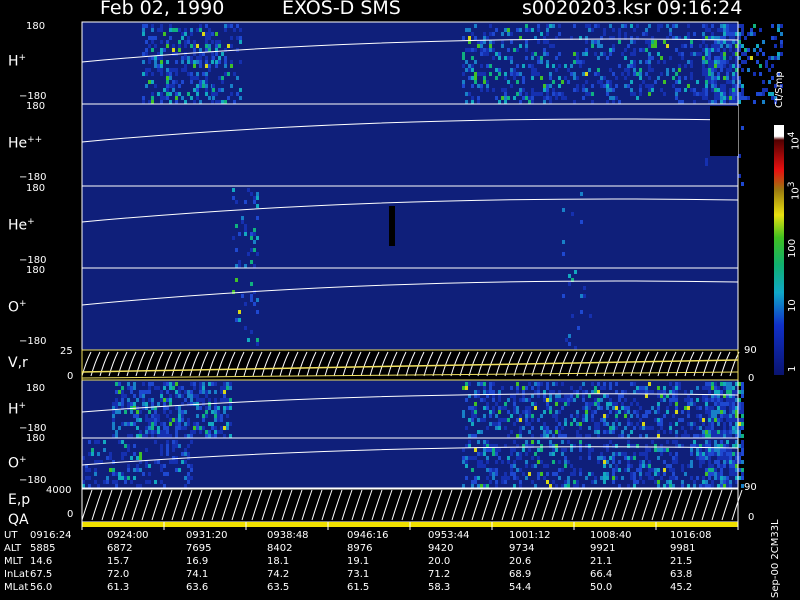 This screenshot has width=800, height=600. Describe the element at coordinates (13, 548) in the screenshot. I see `row-label: ALT` at that location.